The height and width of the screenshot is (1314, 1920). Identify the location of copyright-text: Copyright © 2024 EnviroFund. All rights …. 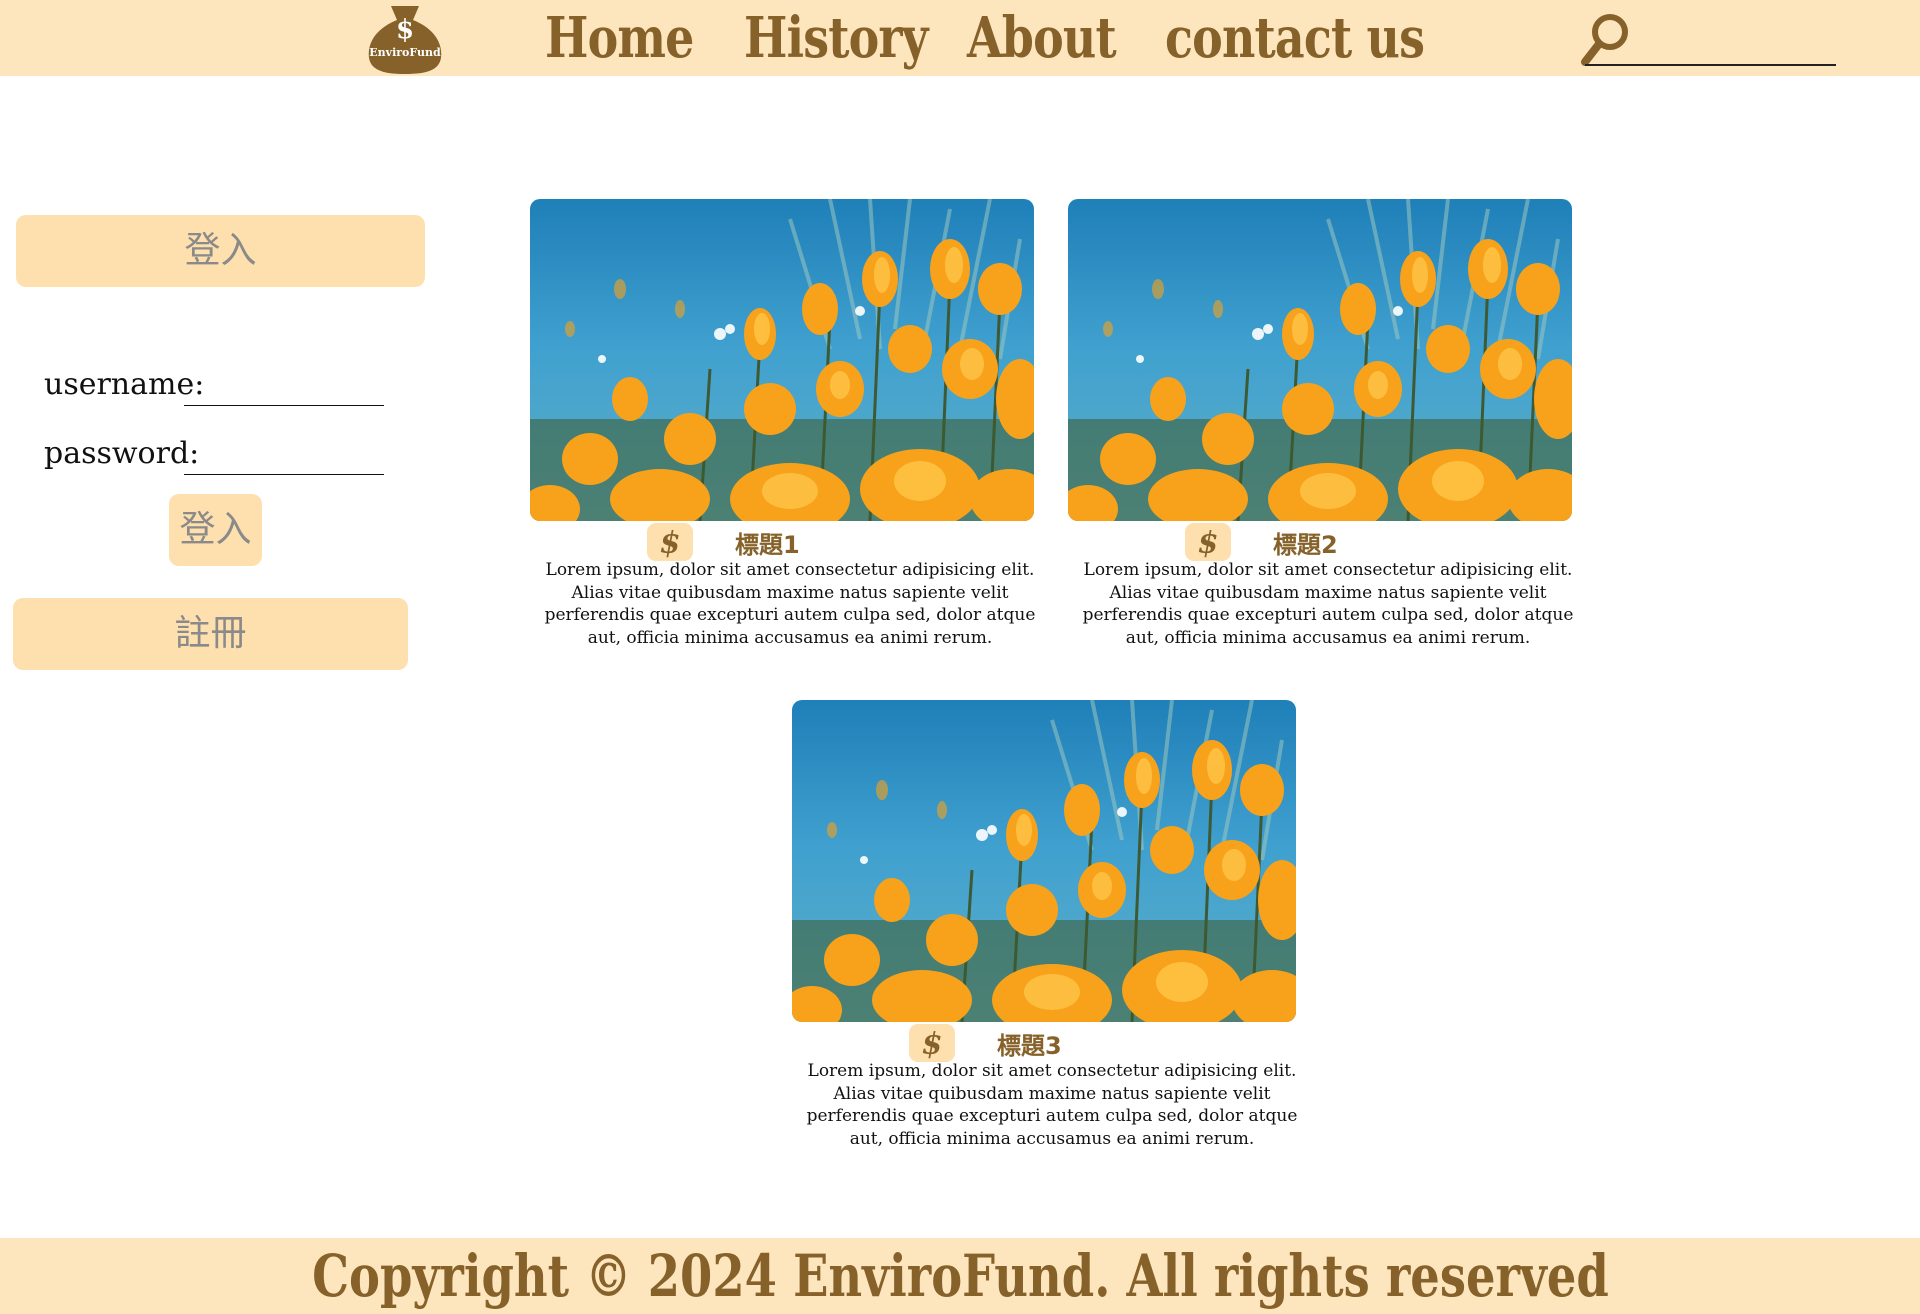
(960, 1276).